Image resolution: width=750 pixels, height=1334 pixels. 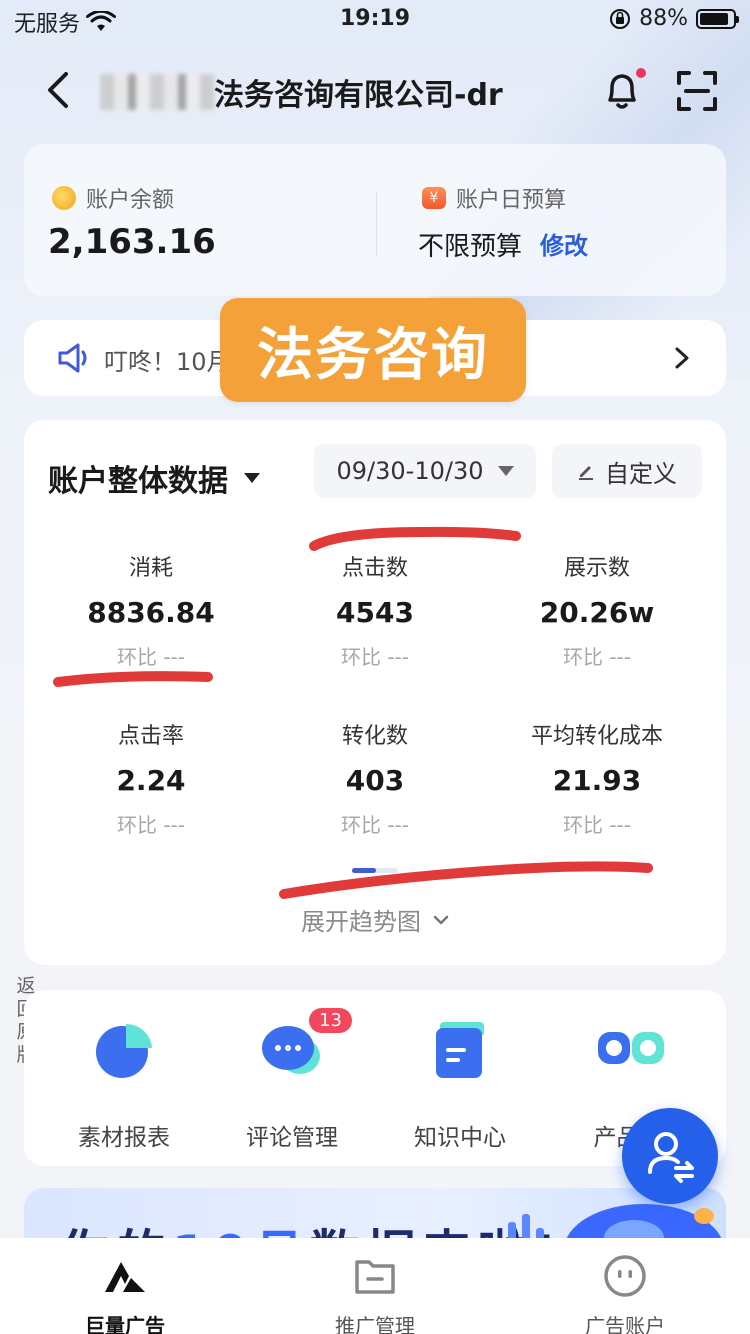 What do you see at coordinates (373, 350) in the screenshot?
I see `overlay-label: 法务咨询` at bounding box center [373, 350].